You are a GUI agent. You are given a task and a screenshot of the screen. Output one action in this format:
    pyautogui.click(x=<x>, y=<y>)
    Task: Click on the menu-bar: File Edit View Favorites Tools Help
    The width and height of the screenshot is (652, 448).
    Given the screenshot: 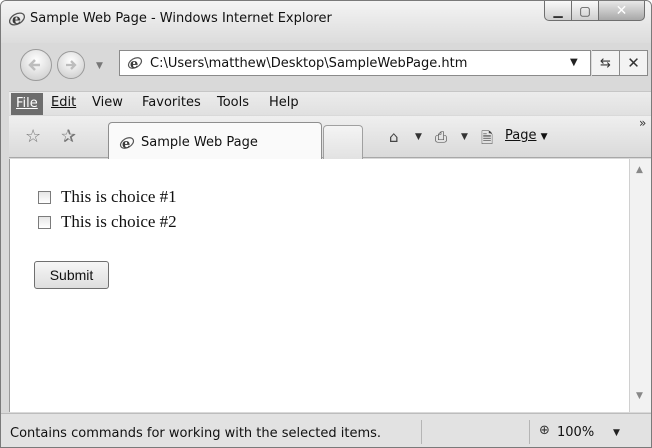 What is the action you would take?
    pyautogui.click(x=330, y=103)
    